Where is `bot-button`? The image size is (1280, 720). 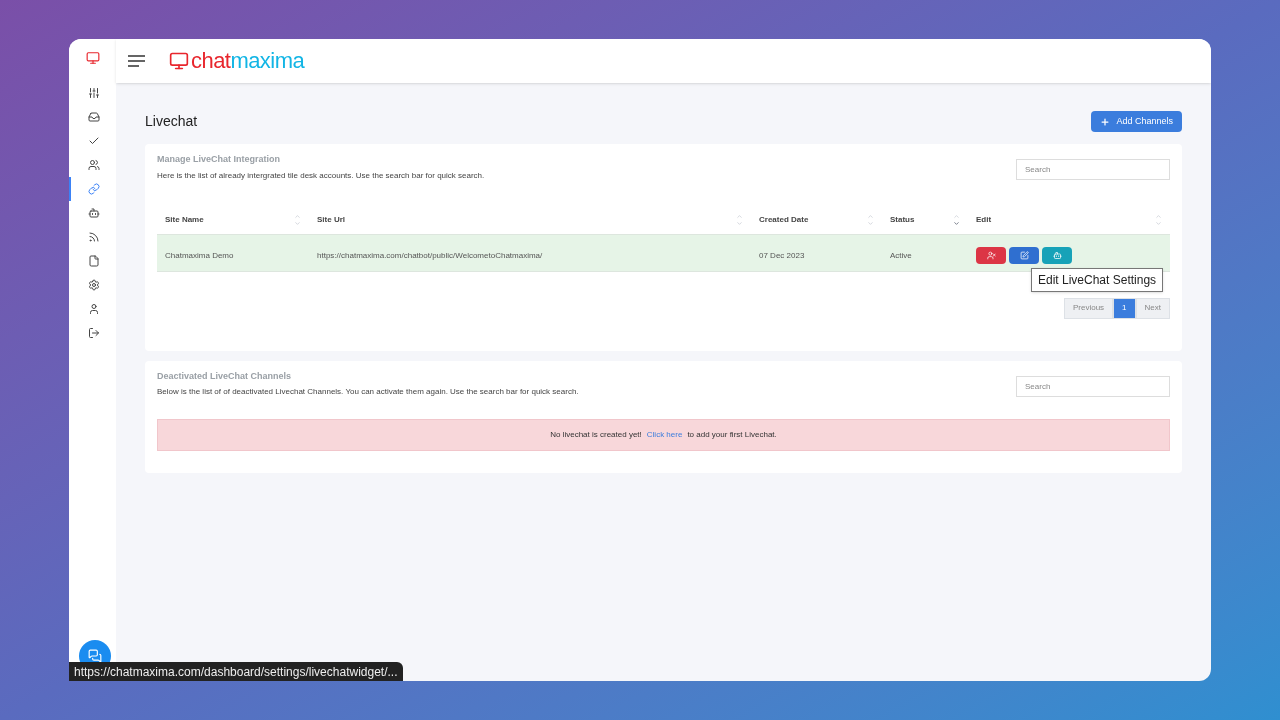
bot-button is located at coordinates (1057, 255).